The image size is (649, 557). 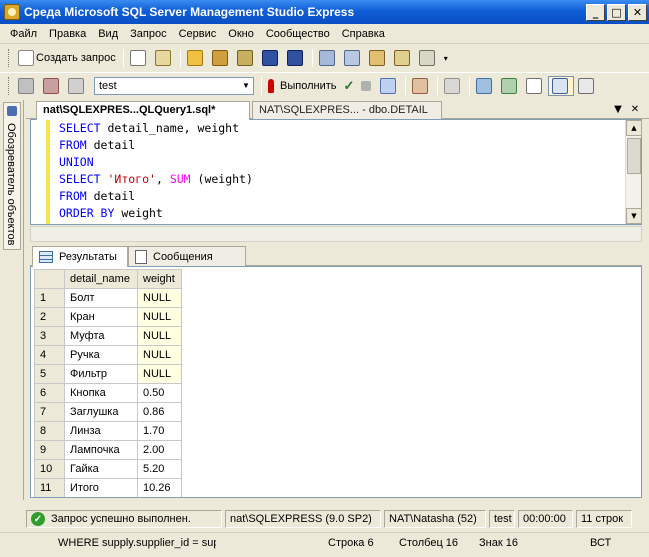 I want to click on table-row: 8 Линза 1.70, so click(x=108, y=431).